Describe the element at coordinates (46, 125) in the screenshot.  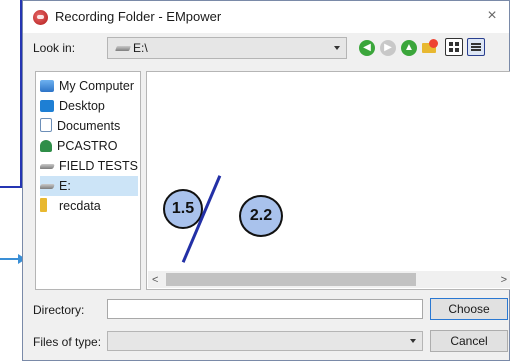
I see `documents-icon` at that location.